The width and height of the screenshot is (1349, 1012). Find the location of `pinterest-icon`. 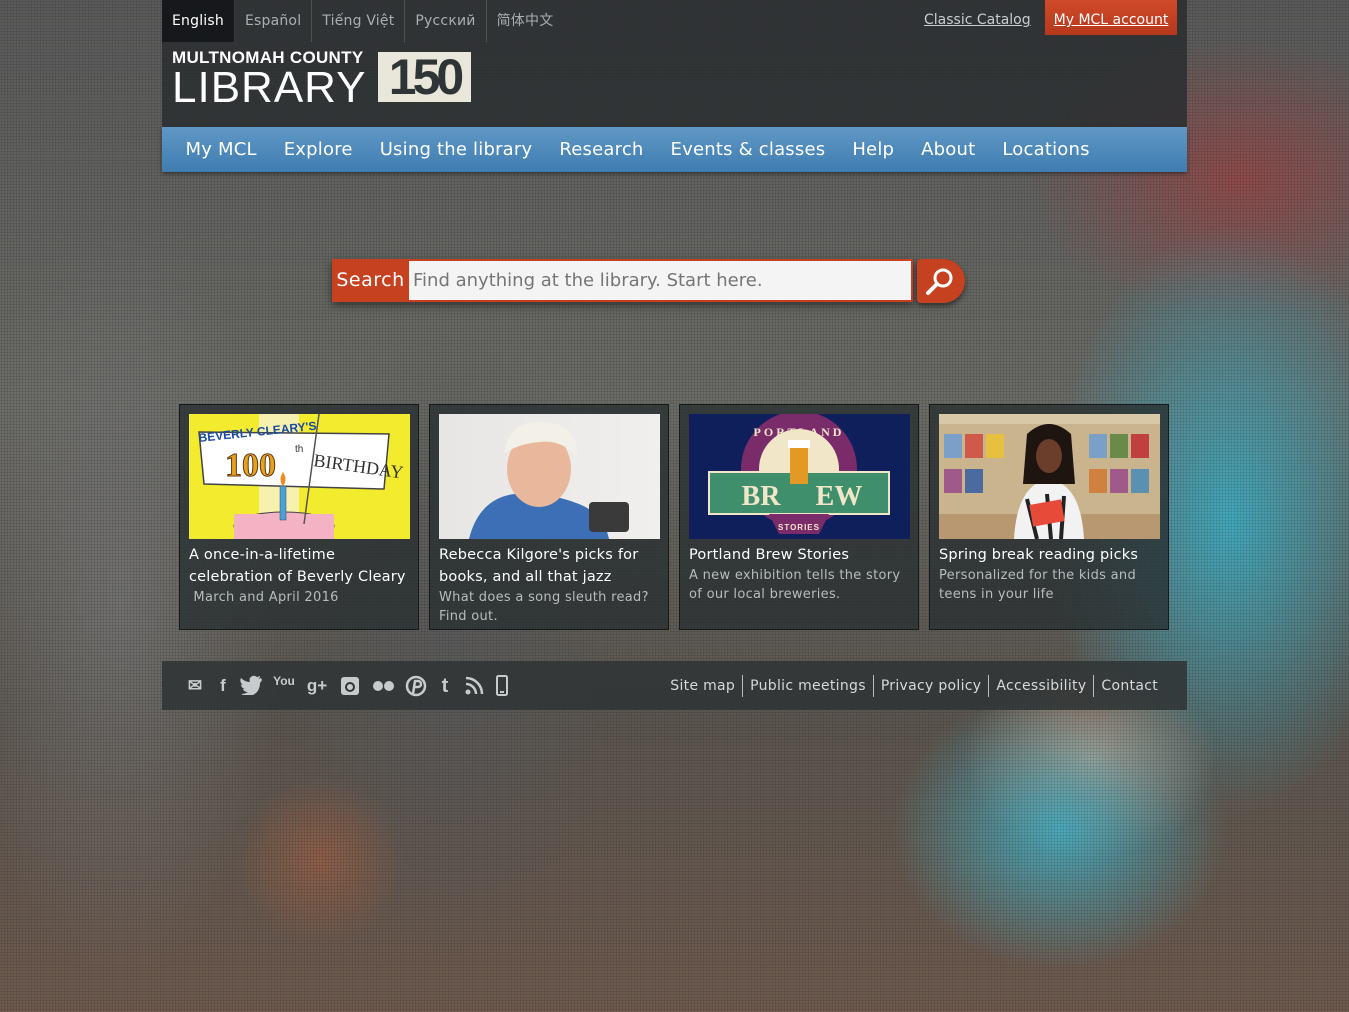

pinterest-icon is located at coordinates (416, 686).